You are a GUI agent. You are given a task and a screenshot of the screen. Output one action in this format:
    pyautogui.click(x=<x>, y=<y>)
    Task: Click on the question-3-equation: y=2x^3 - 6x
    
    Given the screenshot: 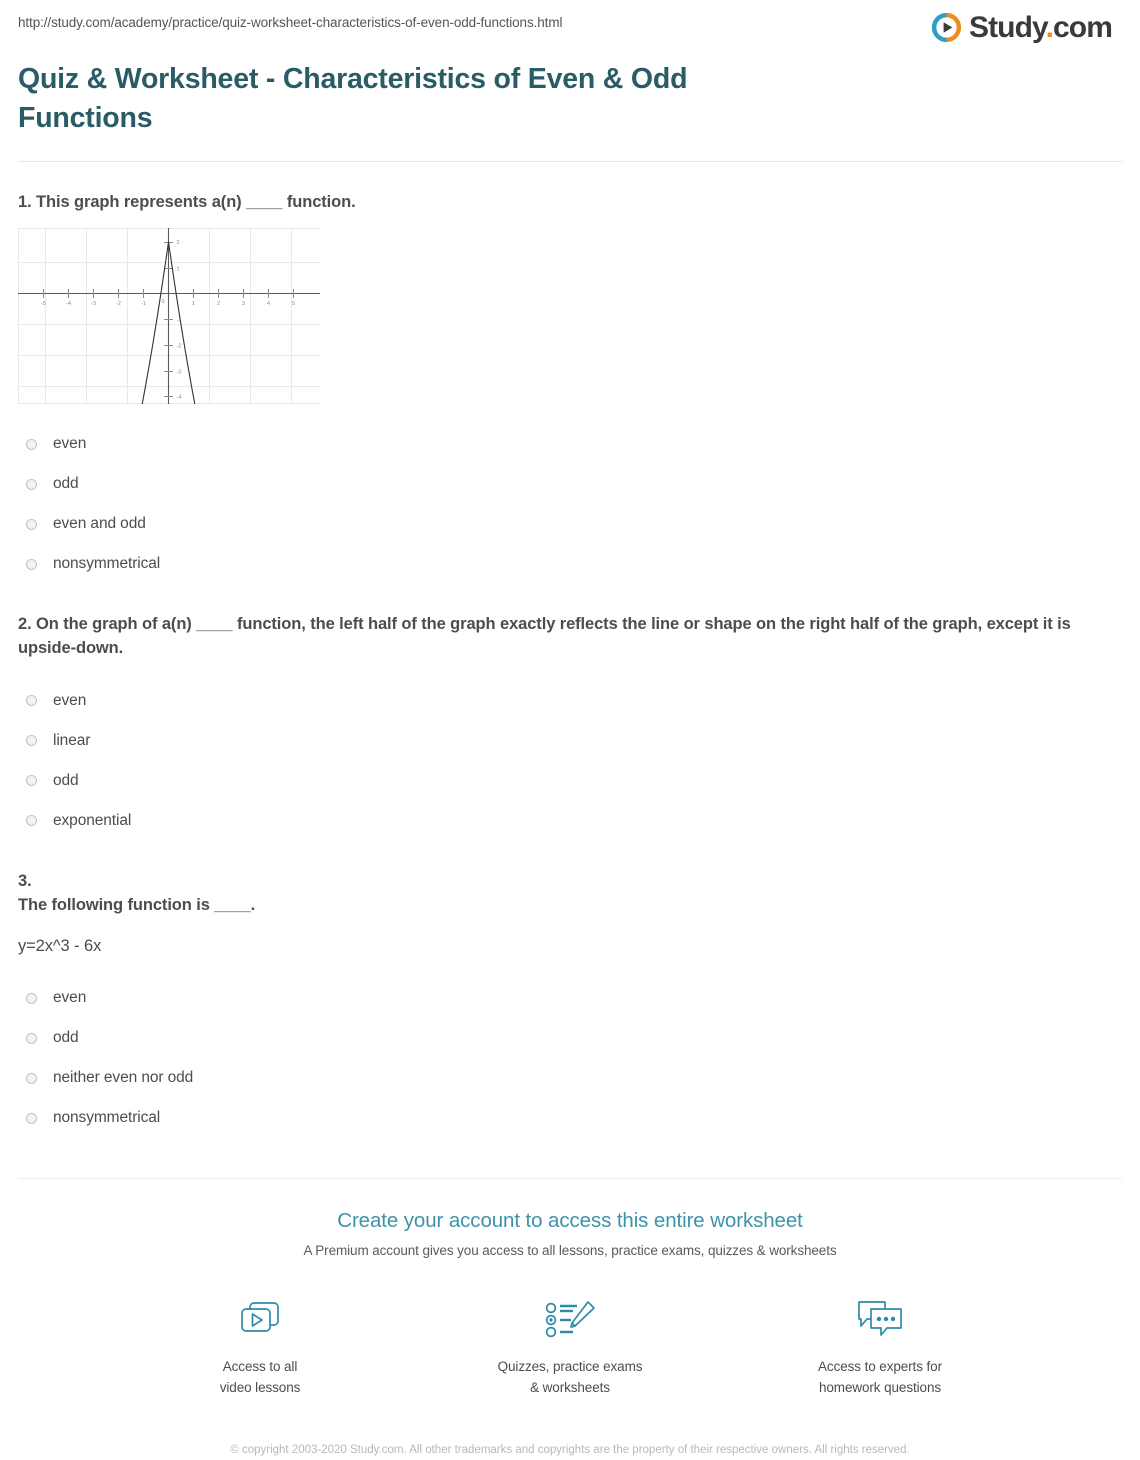 What is the action you would take?
    pyautogui.click(x=60, y=945)
    